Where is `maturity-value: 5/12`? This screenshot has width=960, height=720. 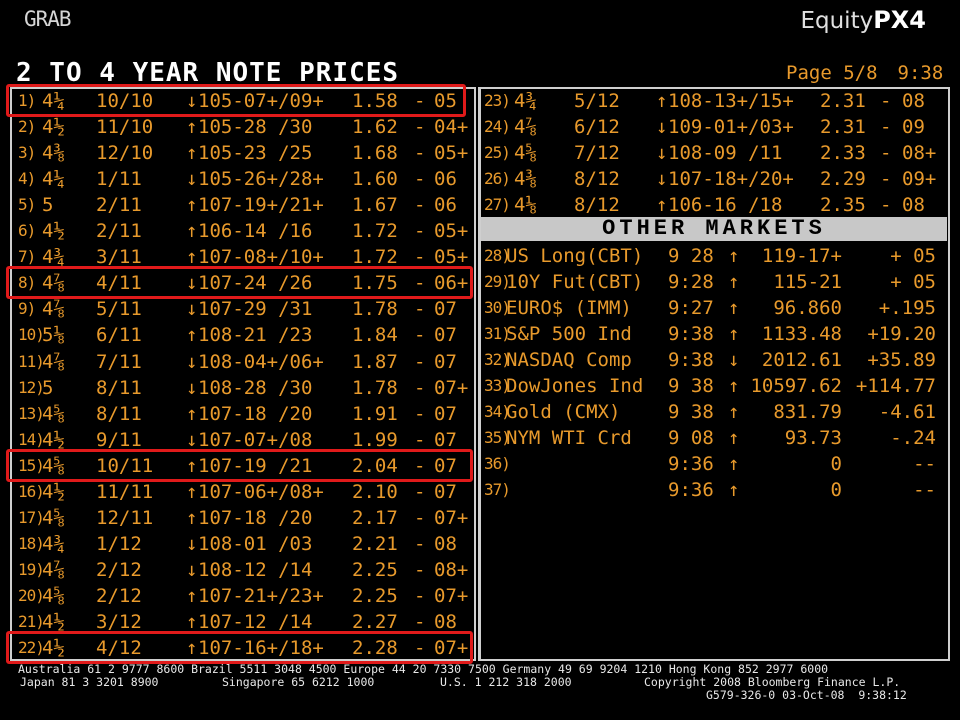
maturity-value: 5/12 is located at coordinates (597, 101).